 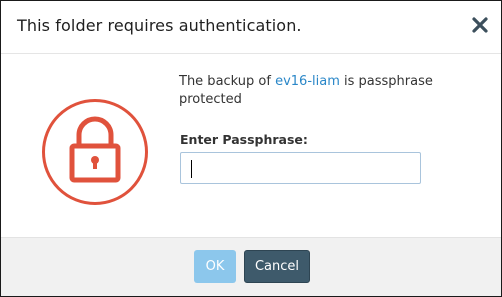 I want to click on lock-icon, so click(x=95, y=152).